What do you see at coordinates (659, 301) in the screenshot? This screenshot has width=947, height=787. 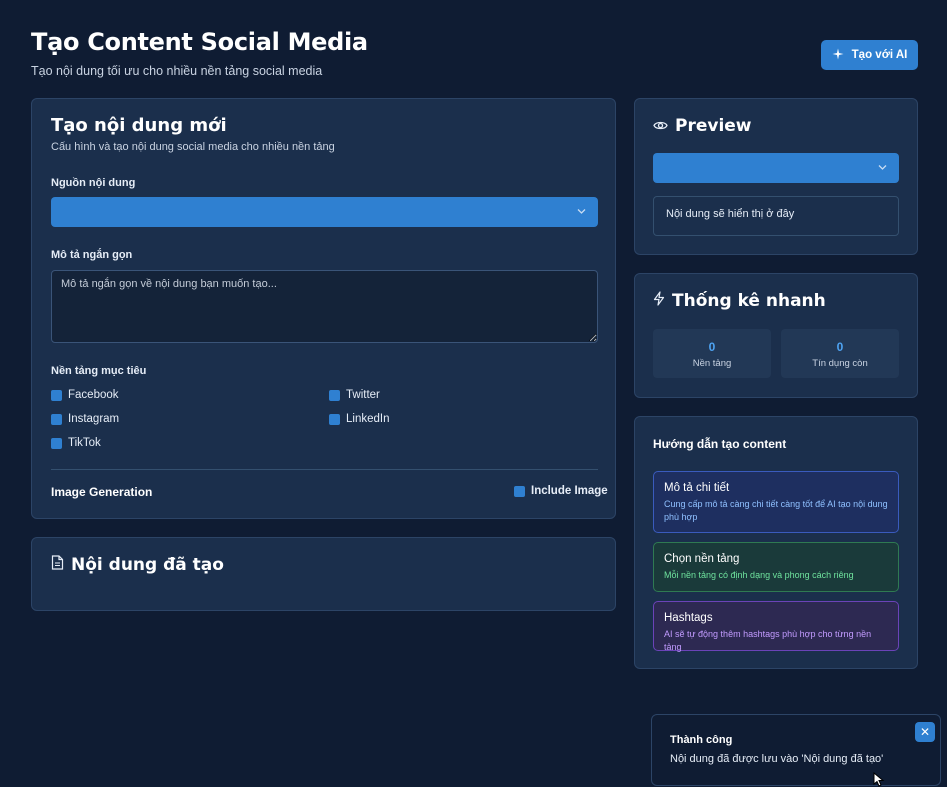 I see `lightning-icon` at bounding box center [659, 301].